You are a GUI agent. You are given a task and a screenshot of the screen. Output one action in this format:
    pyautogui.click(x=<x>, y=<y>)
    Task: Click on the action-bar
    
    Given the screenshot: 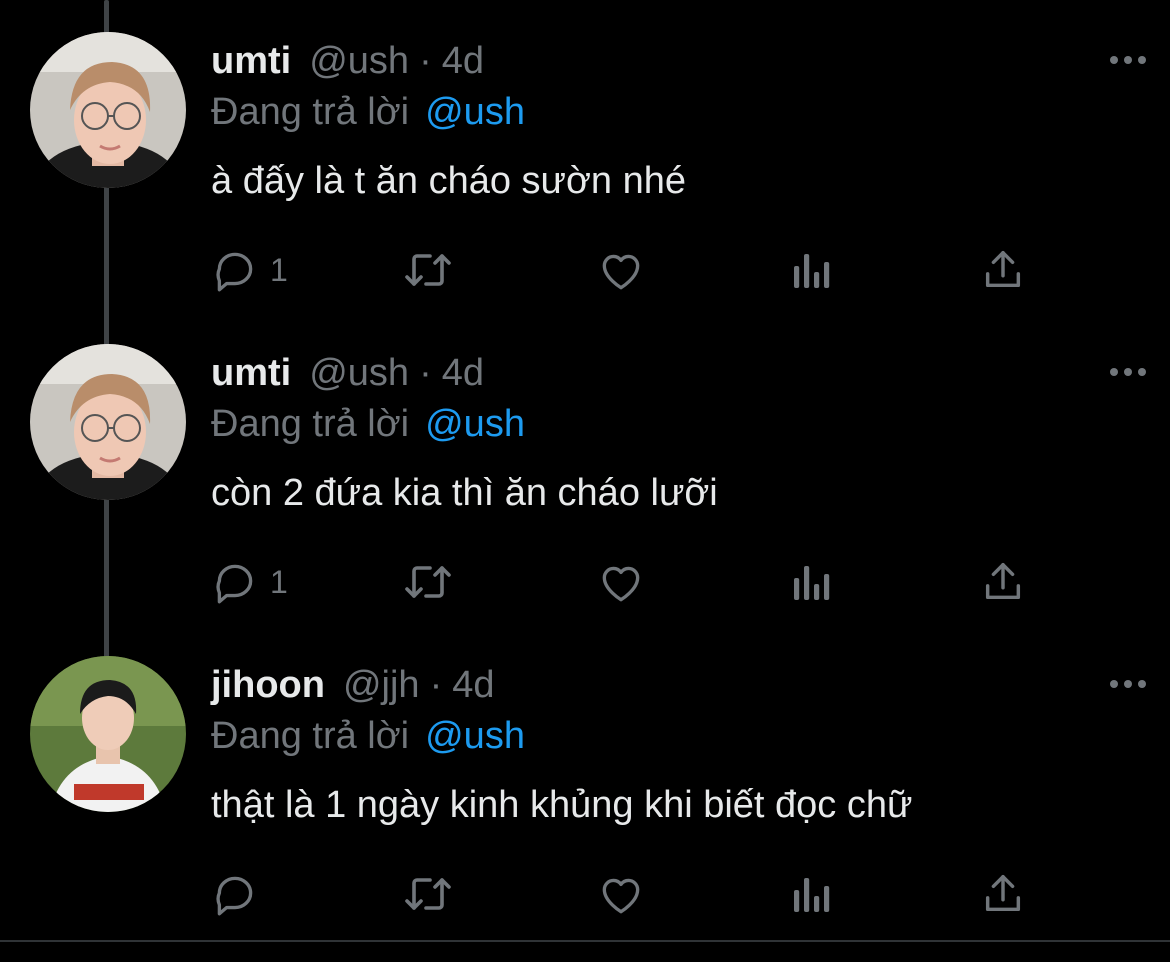 What is the action you would take?
    pyautogui.click(x=620, y=894)
    